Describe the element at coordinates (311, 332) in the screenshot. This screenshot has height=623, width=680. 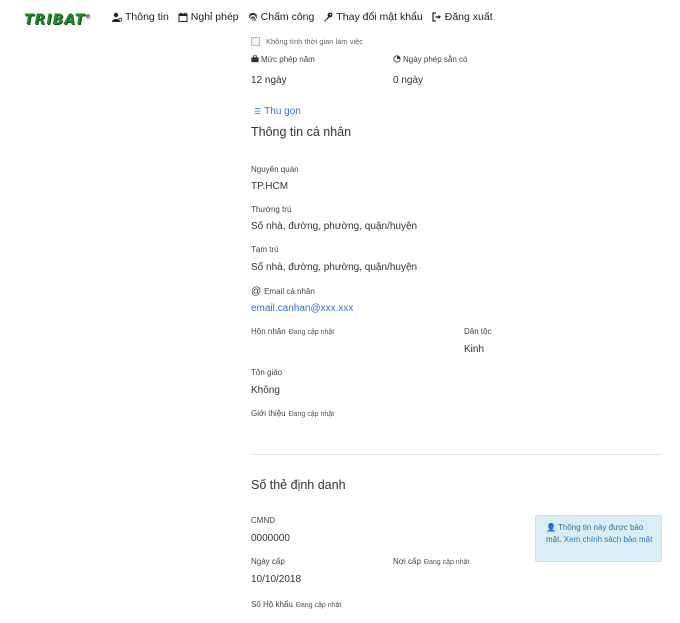
I see `marriage-value: Đang cập nhật` at that location.